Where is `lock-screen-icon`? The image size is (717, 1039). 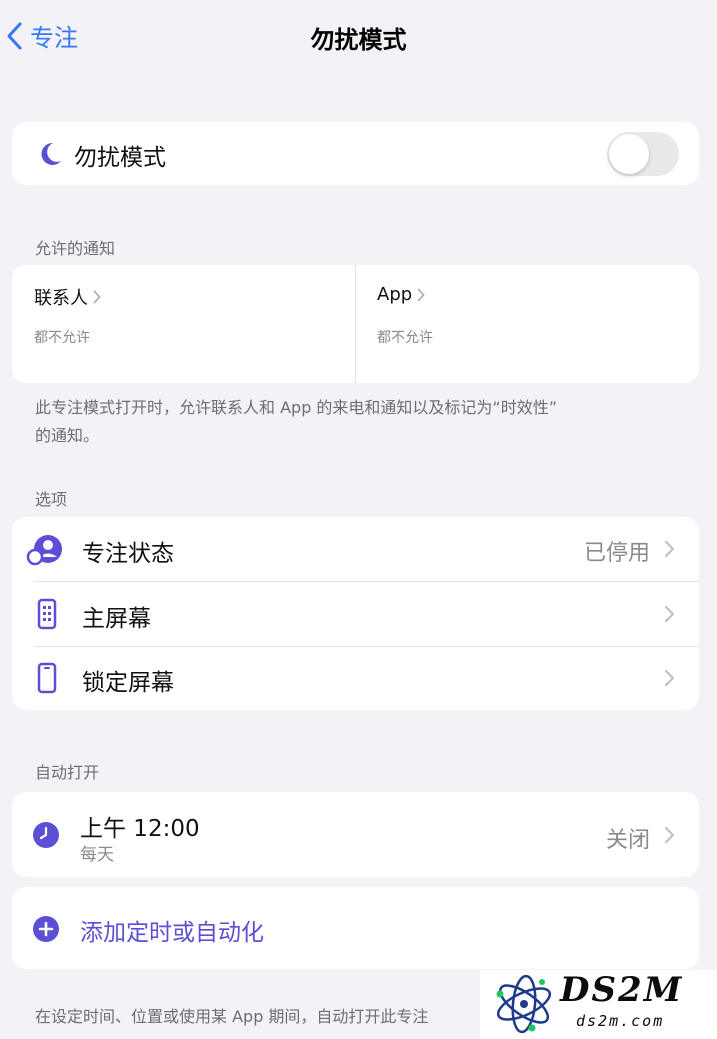 lock-screen-icon is located at coordinates (47, 678).